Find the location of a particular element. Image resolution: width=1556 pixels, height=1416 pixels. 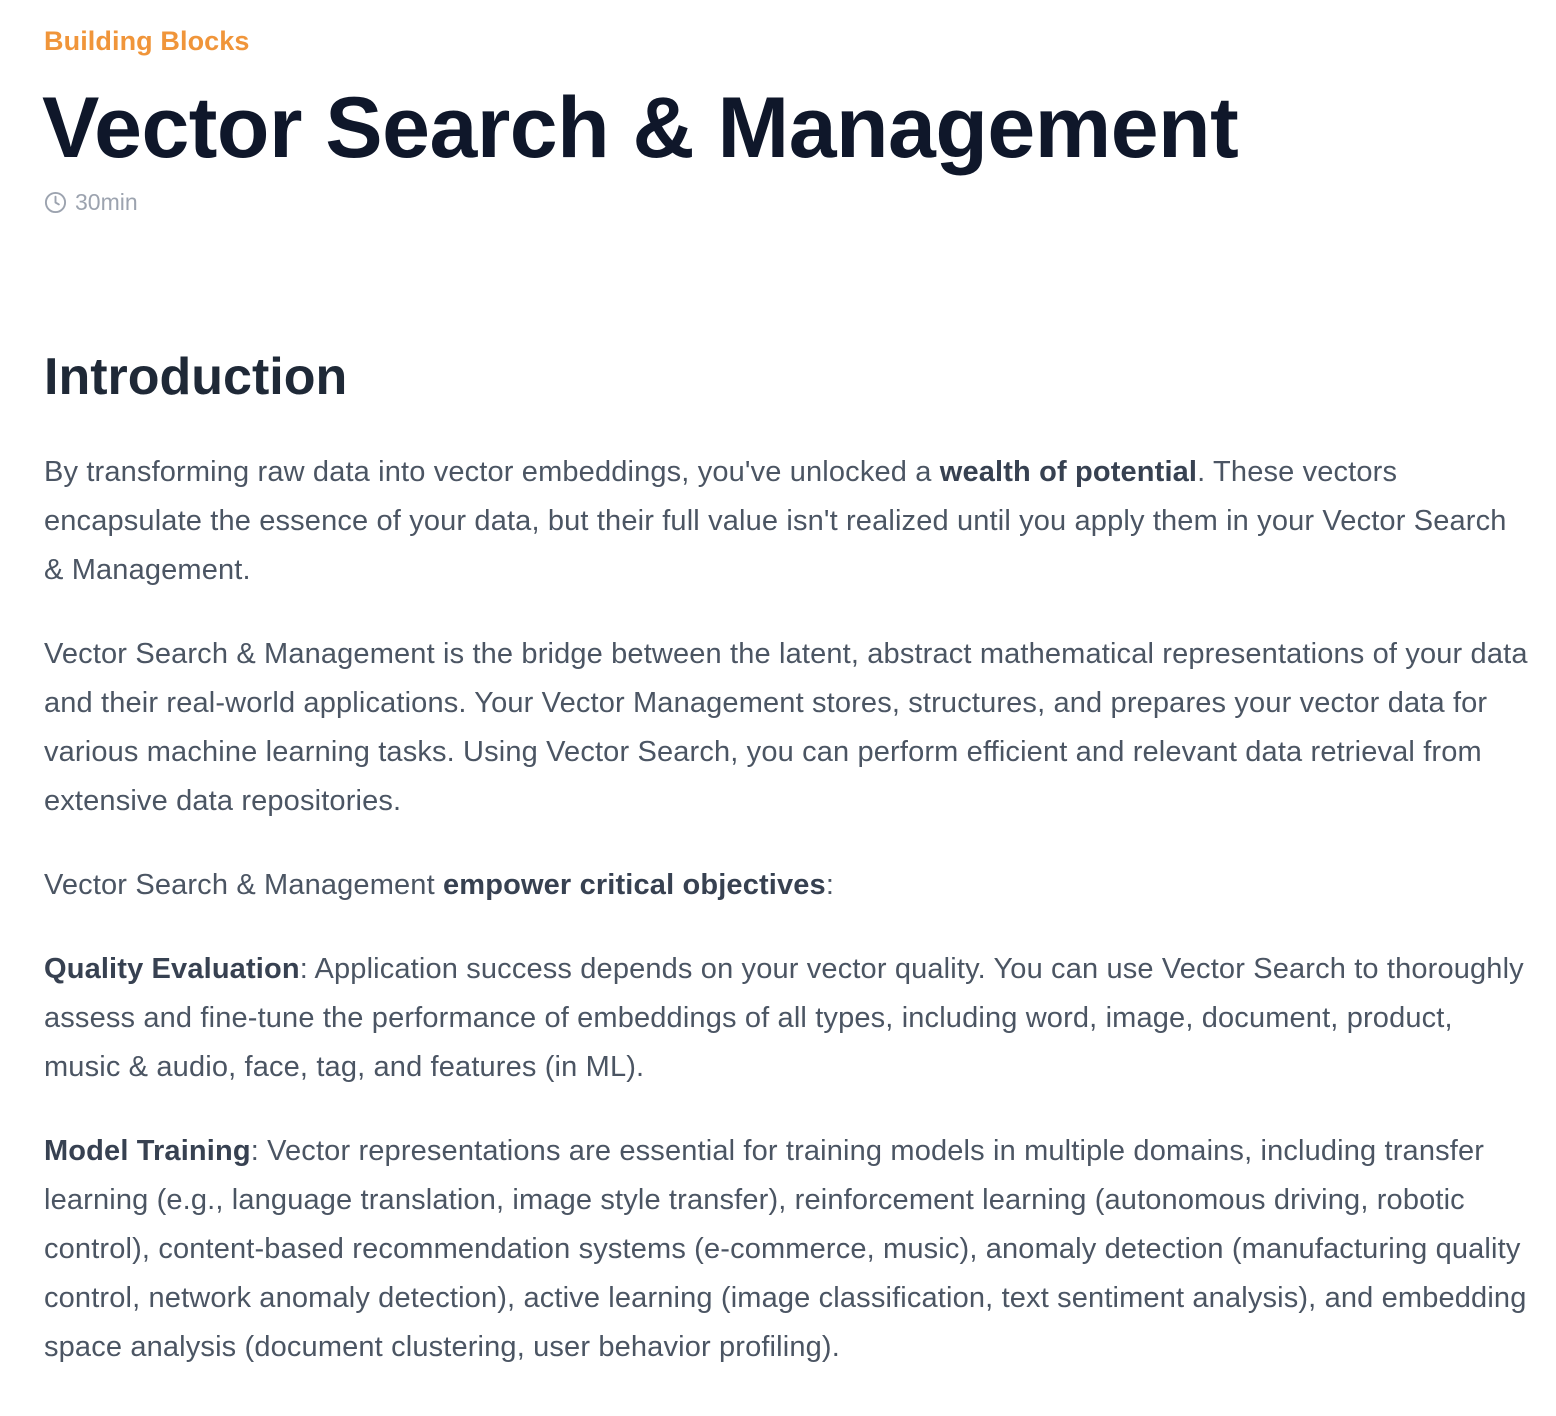

quality-evaluation-label: Quality Evaluation is located at coordinates (172, 969).